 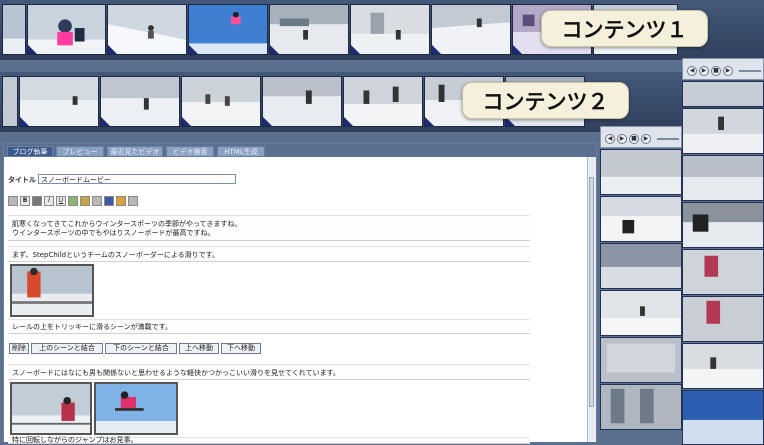 I want to click on clip-icon, so click(x=121, y=201).